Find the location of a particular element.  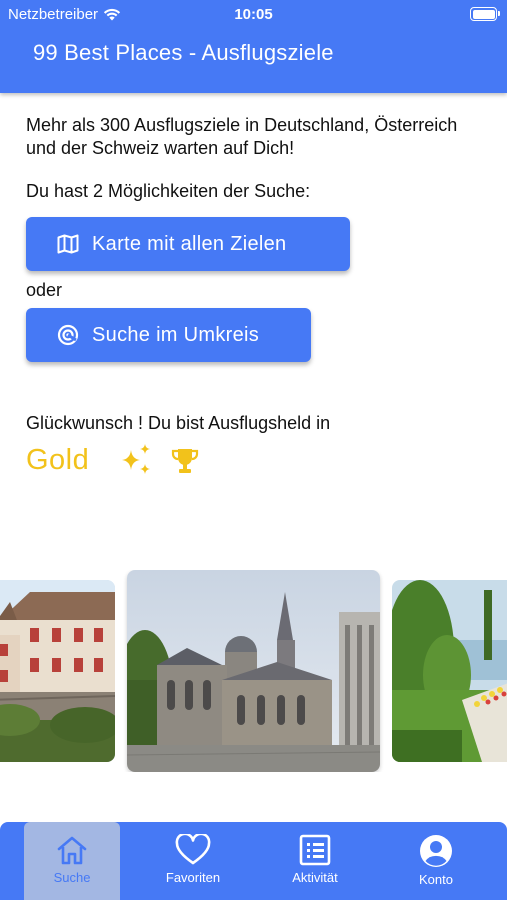

map-button-label: Karte mit allen Zielen is located at coordinates (189, 243).